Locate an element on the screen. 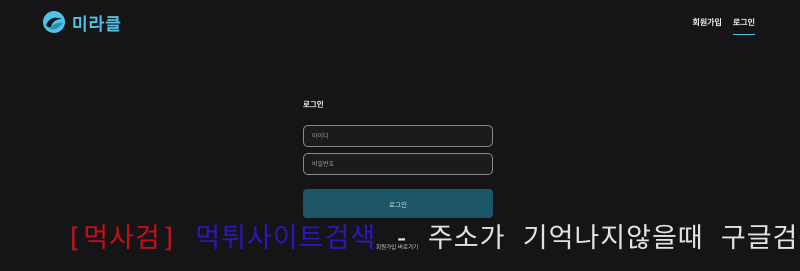 This screenshot has height=271, width=800. banner-tag: [먹사검] is located at coordinates (122, 238).